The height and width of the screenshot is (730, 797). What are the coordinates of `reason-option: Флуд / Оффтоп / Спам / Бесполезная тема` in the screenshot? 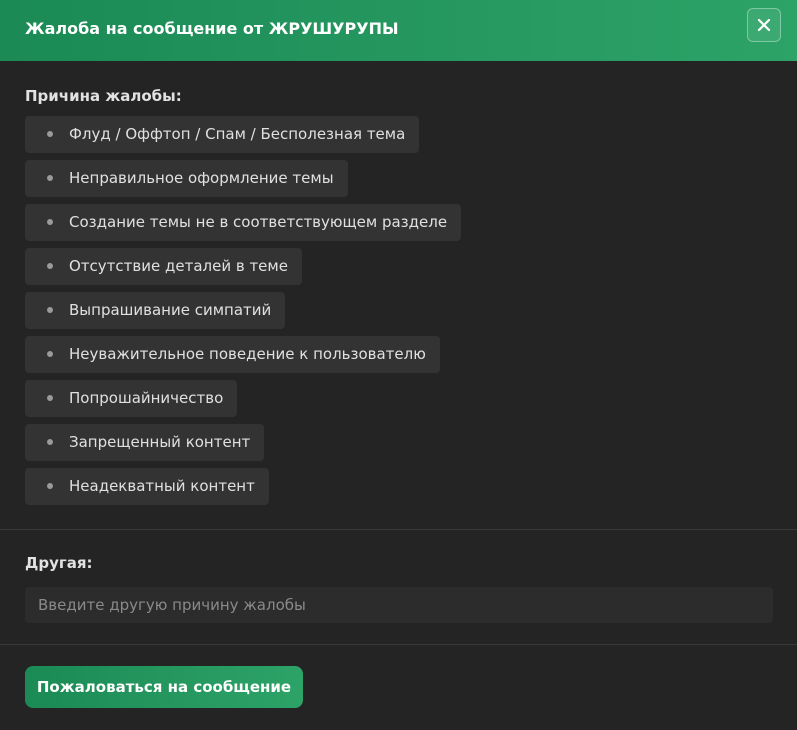 It's located at (222, 134).